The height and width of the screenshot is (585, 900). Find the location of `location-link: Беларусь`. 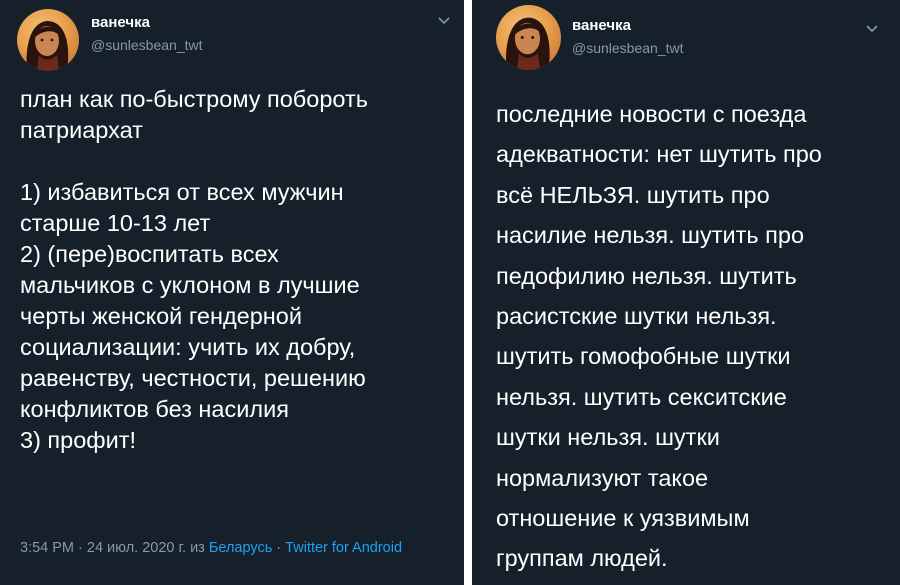

location-link: Беларусь is located at coordinates (240, 548).